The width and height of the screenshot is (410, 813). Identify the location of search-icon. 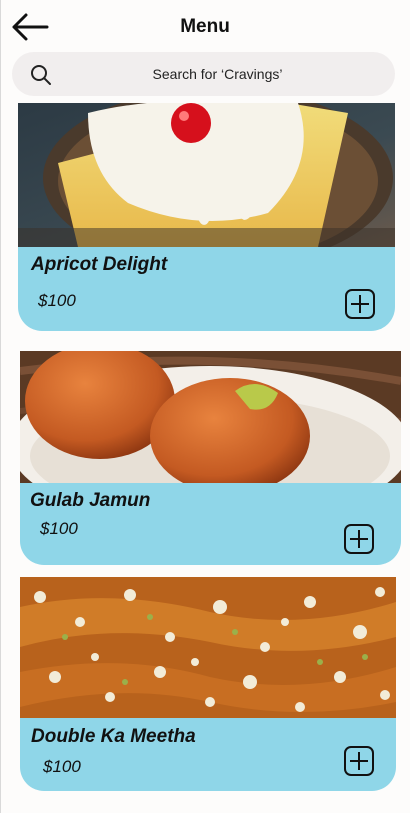
(41, 75).